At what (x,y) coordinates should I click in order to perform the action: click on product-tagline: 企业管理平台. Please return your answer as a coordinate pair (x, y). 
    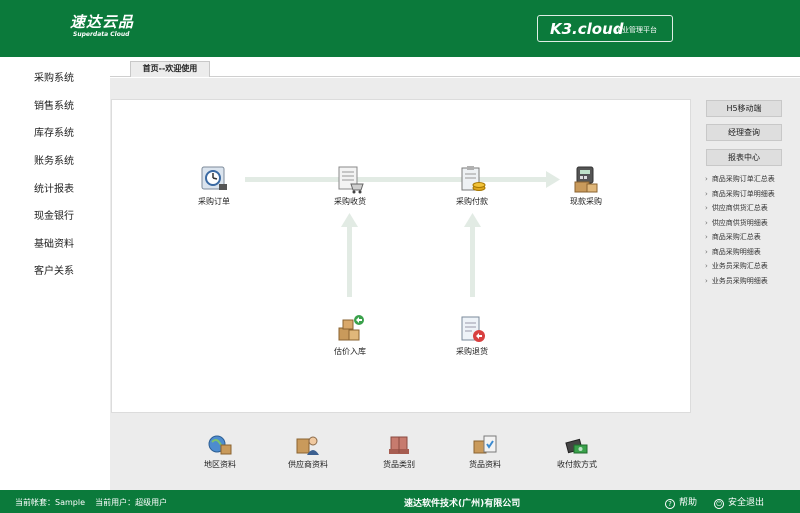
    Looking at the image, I should click on (636, 30).